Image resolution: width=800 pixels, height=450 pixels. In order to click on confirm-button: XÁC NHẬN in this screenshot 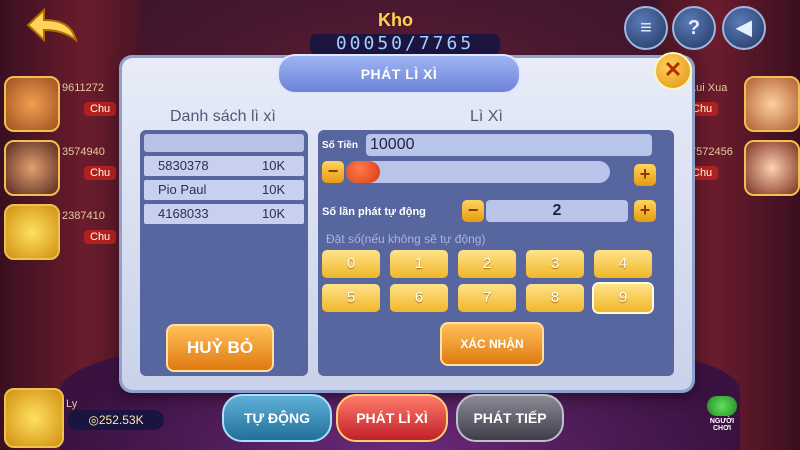, I will do `click(492, 344)`.